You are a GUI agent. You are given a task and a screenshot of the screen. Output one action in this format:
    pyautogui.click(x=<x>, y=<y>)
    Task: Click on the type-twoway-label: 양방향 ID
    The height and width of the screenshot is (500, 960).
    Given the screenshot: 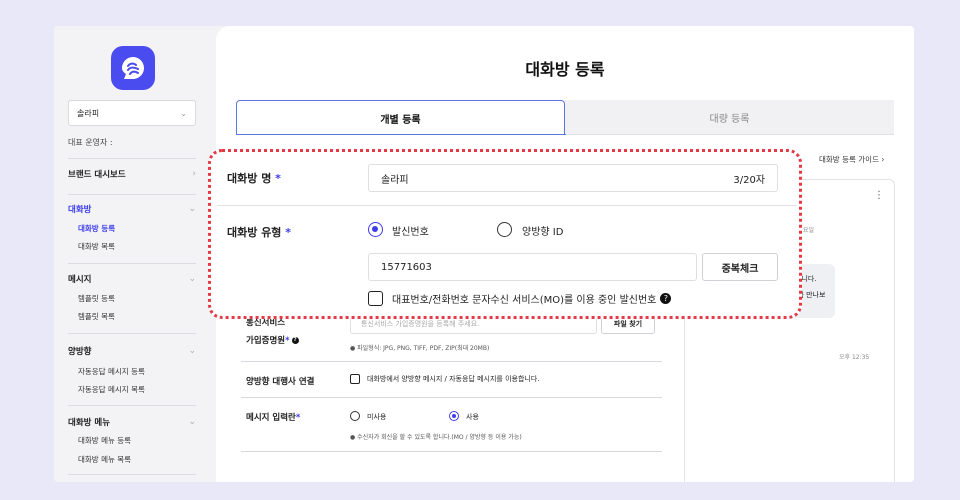 What is the action you would take?
    pyautogui.click(x=543, y=232)
    